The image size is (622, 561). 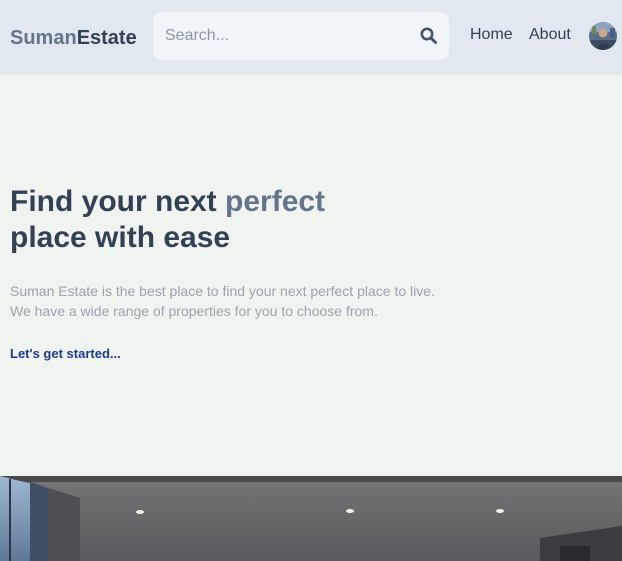 What do you see at coordinates (43, 38) in the screenshot?
I see `logo-part-suman: Suman` at bounding box center [43, 38].